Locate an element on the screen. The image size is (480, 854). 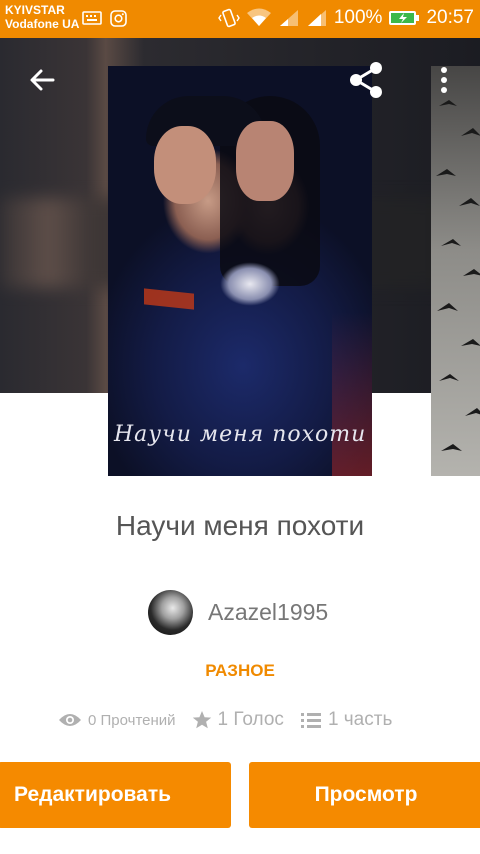
status-bar: KYIVSTAR Vodafone UA 100% 20:57 is located at coordinates (240, 19).